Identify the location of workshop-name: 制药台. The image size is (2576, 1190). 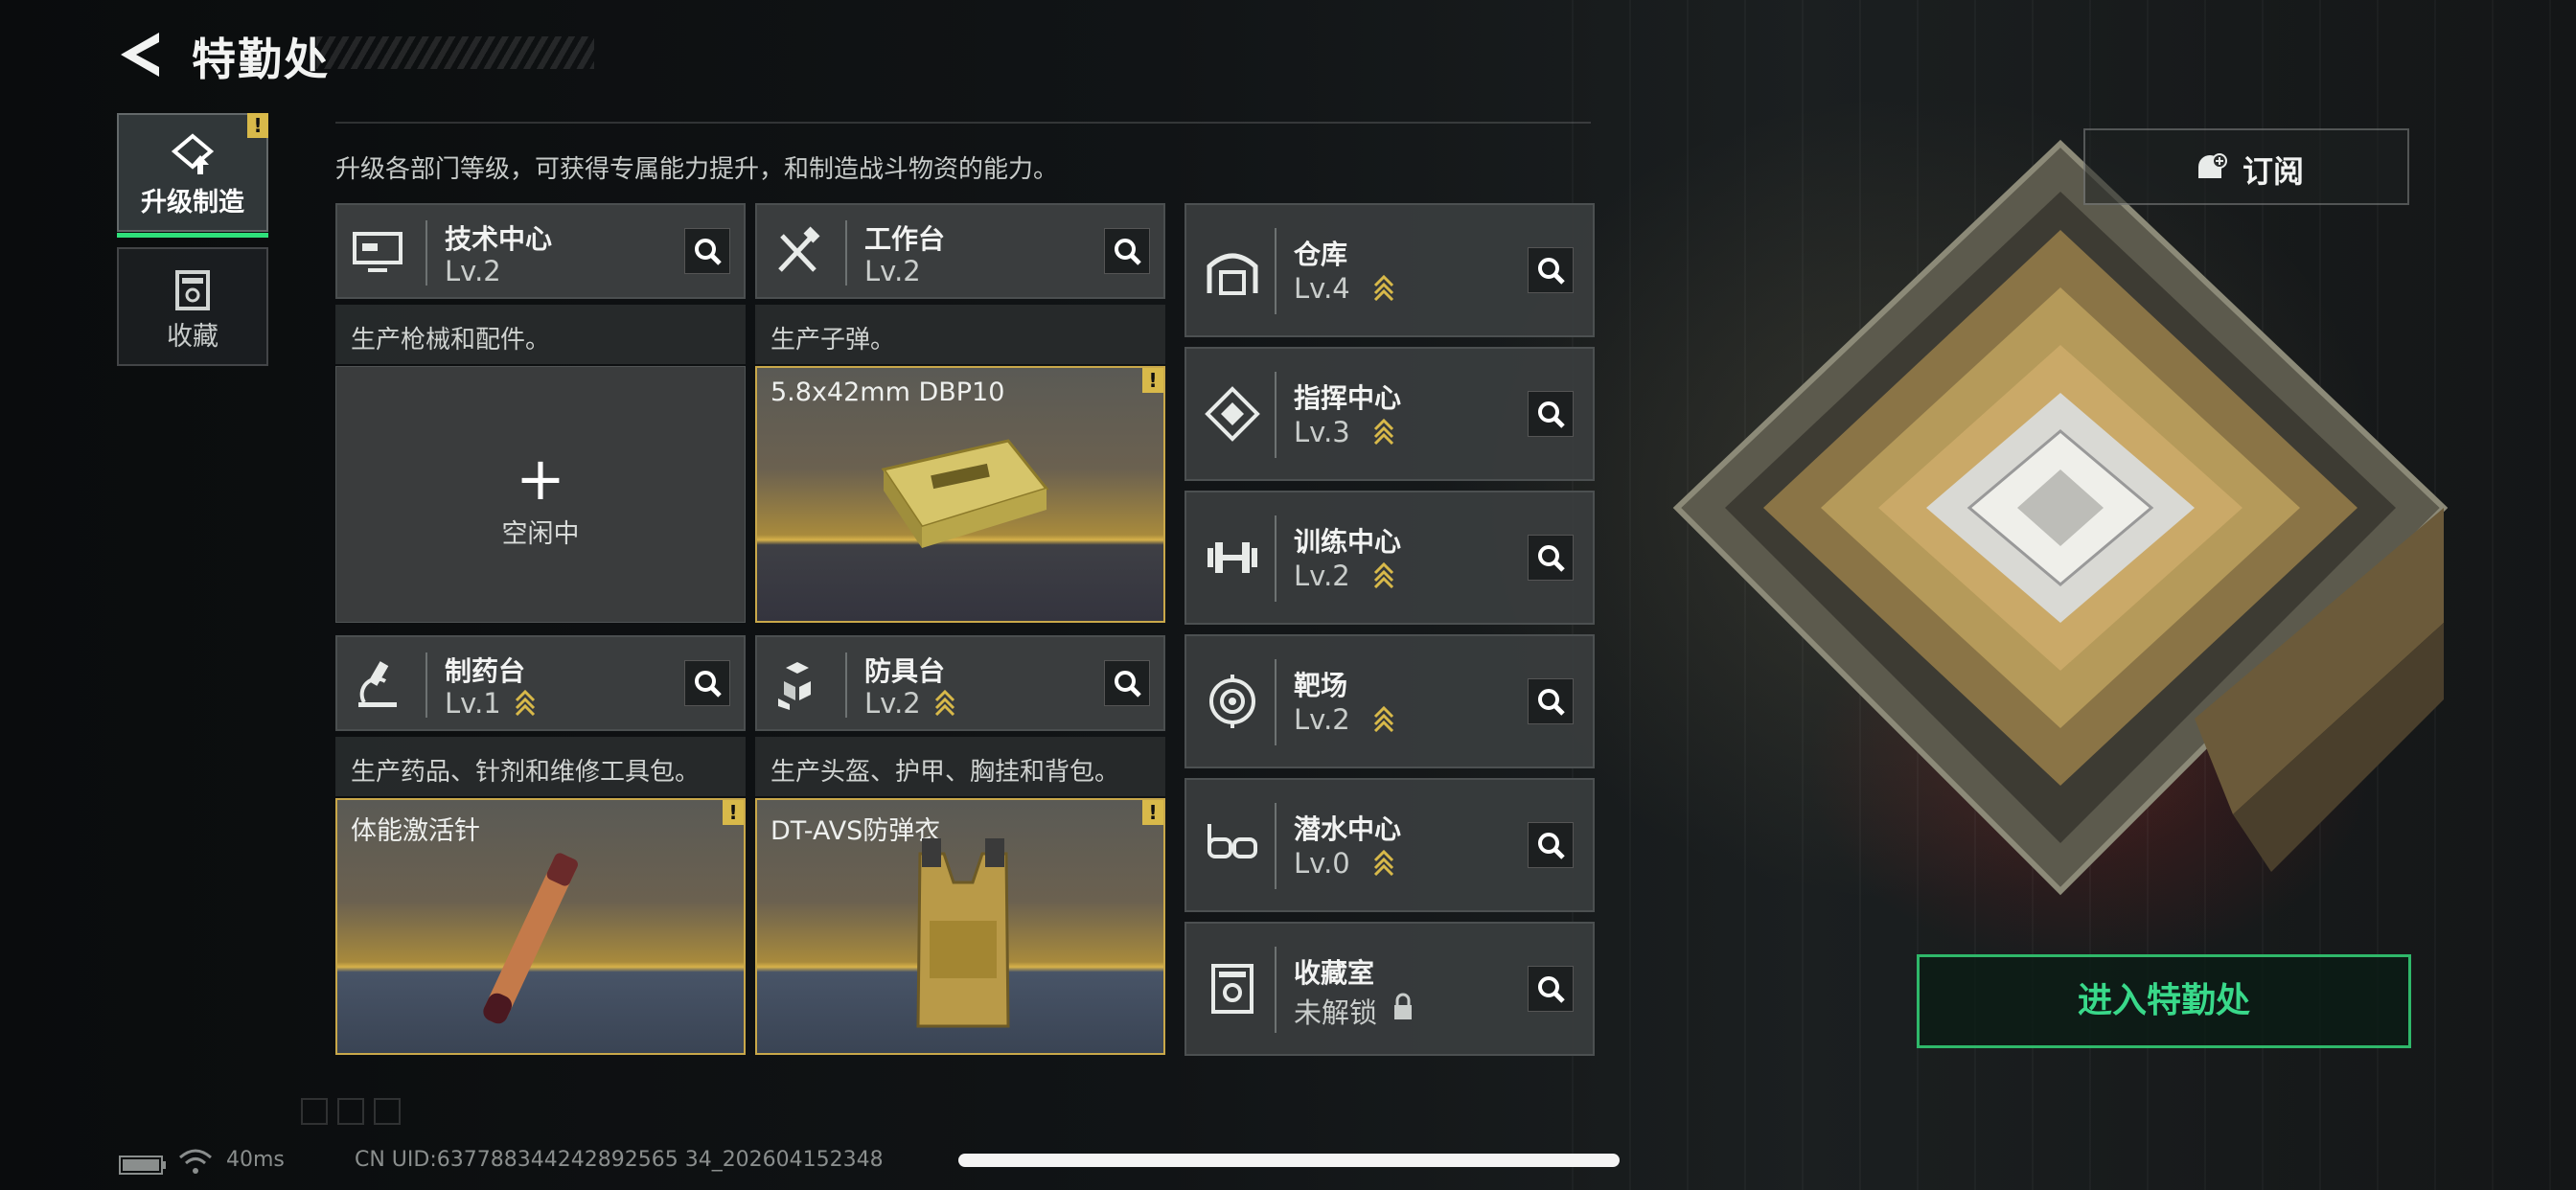
(485, 671).